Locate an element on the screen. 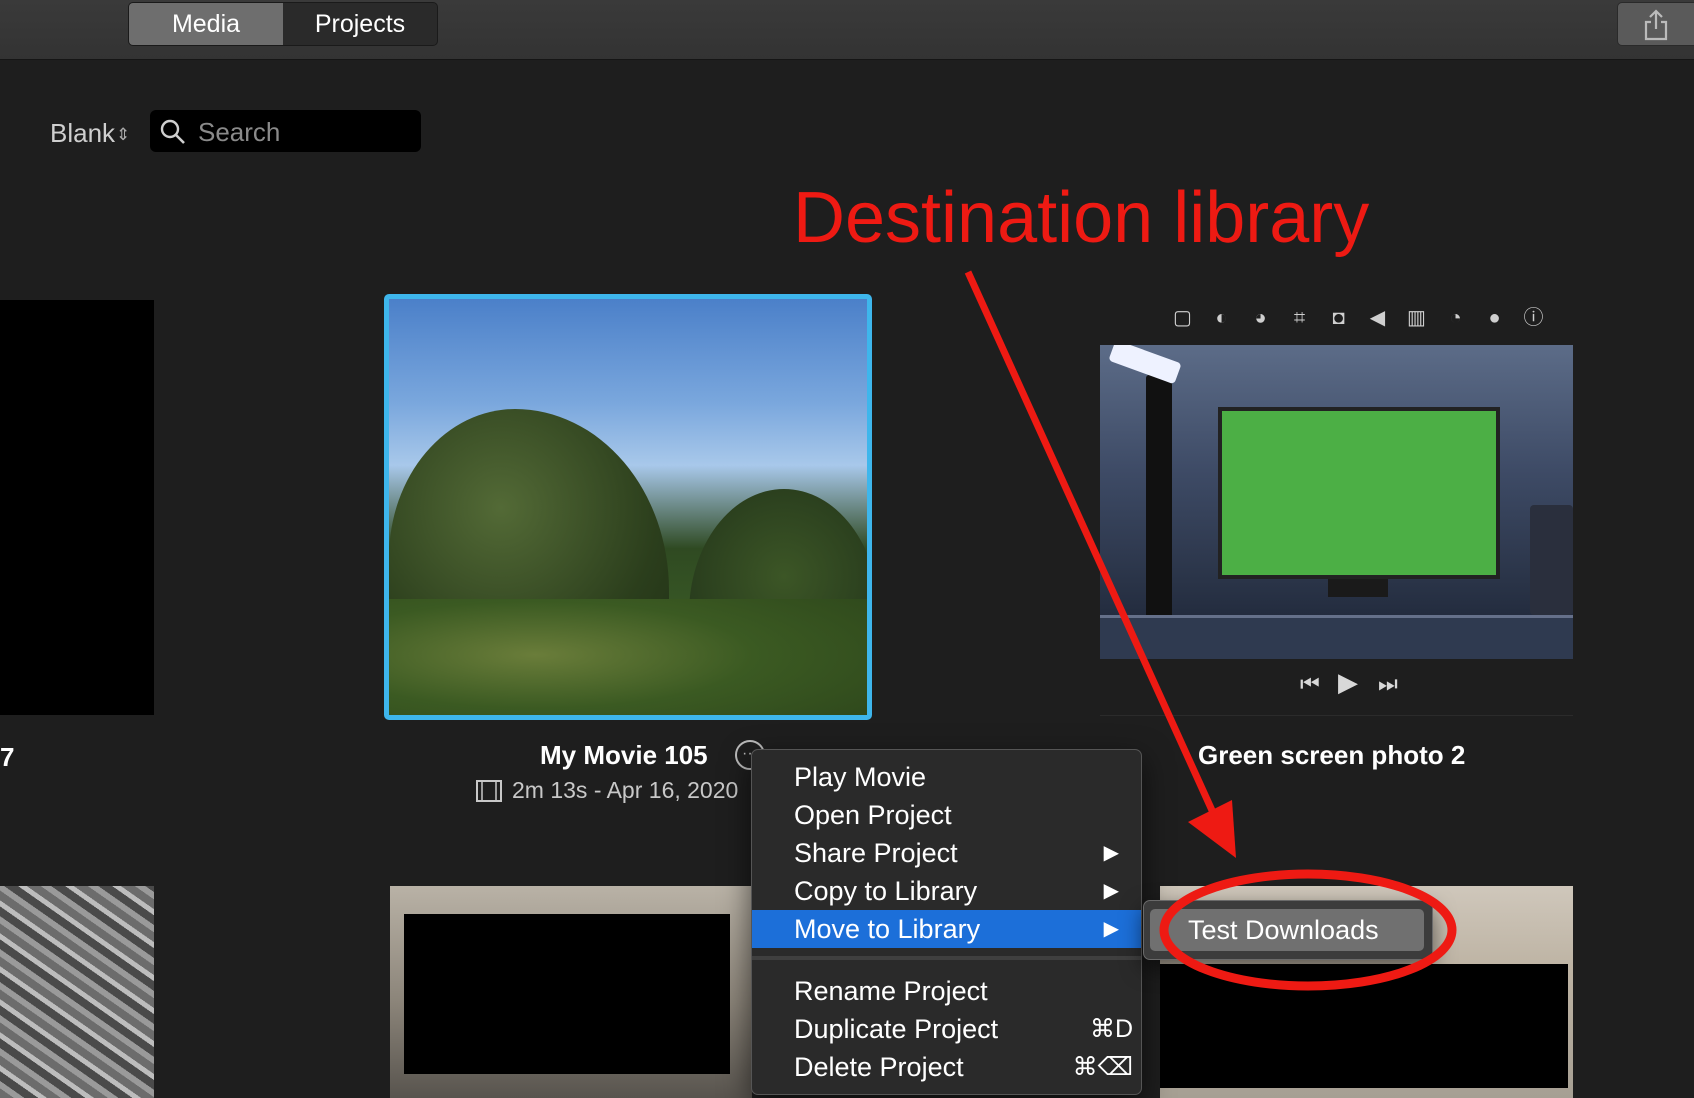 The height and width of the screenshot is (1098, 1694). annotation-label: Destination library is located at coordinates (1081, 218).